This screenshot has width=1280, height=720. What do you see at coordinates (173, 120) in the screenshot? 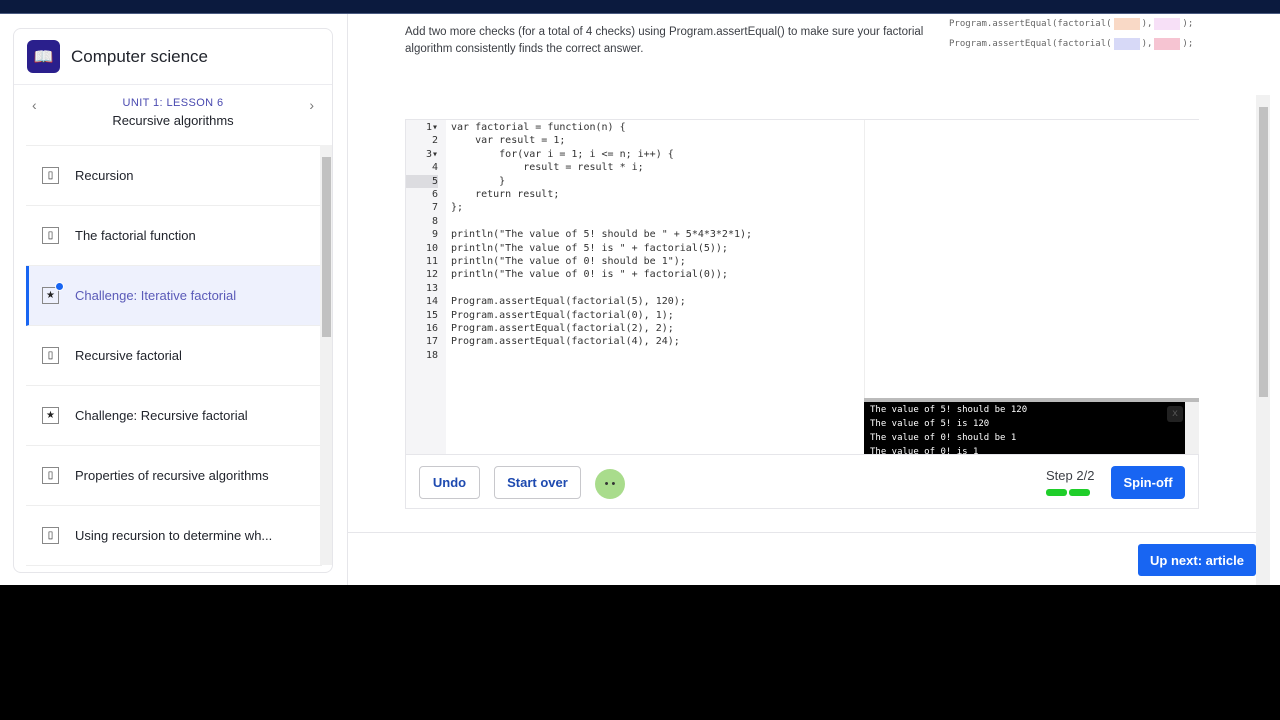
I see `lesson-title: Recursive algorithms` at bounding box center [173, 120].